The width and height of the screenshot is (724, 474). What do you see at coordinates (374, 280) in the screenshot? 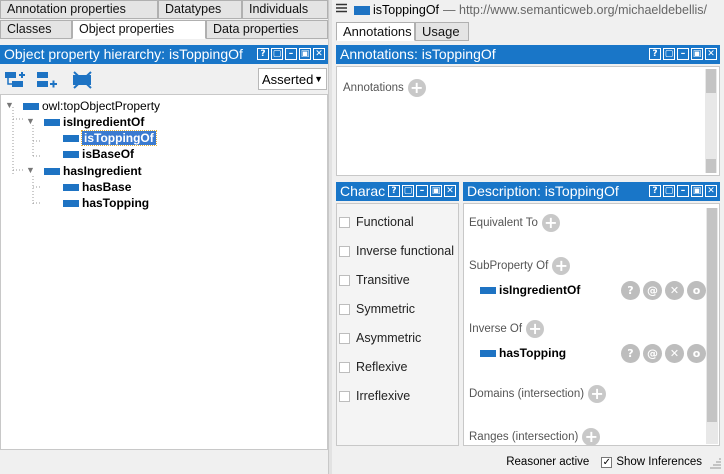
I see `characteristic-transitive: Transitive` at bounding box center [374, 280].